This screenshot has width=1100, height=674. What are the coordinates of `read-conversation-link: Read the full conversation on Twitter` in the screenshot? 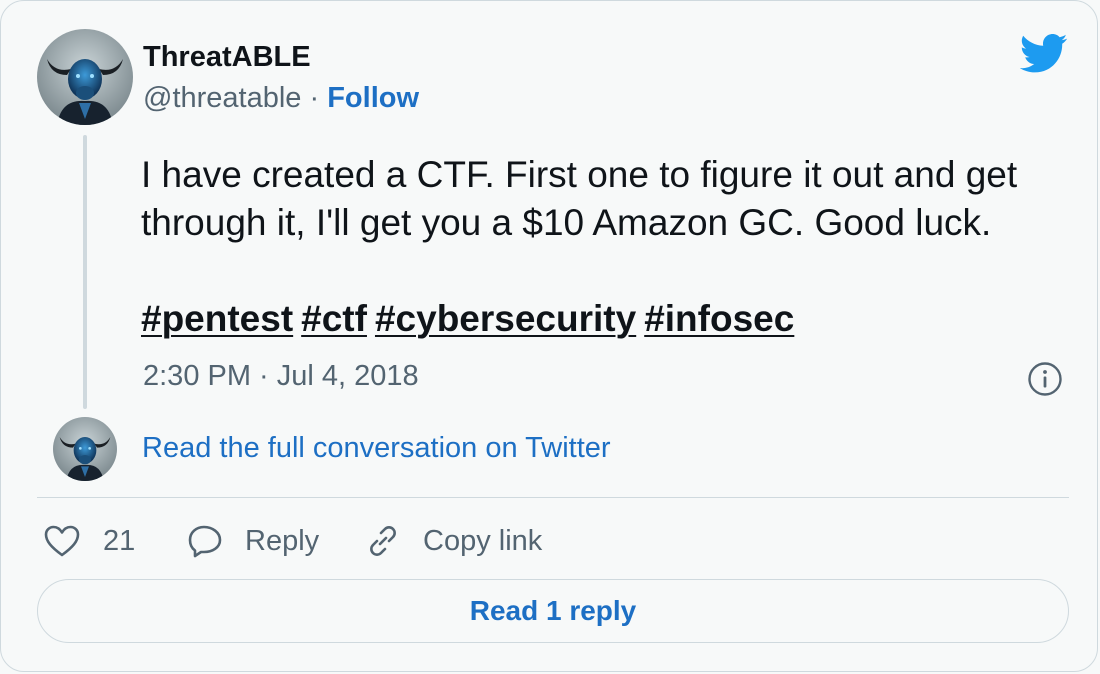 It's located at (376, 448).